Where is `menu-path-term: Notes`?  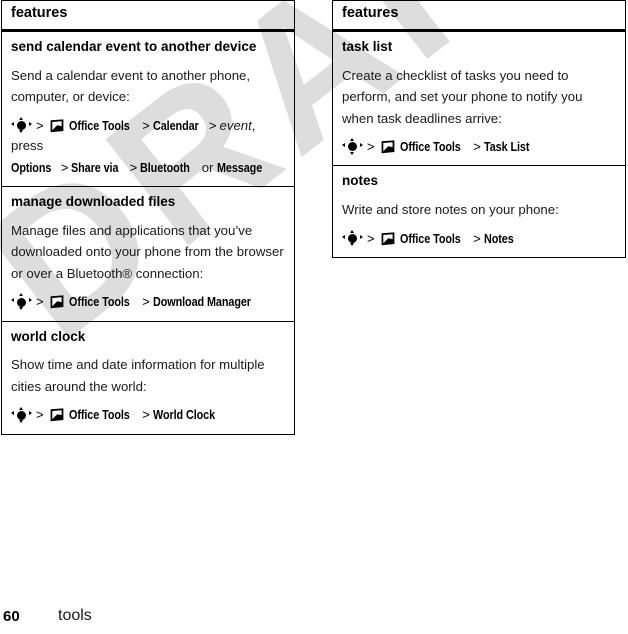
menu-path-term: Notes is located at coordinates (498, 238).